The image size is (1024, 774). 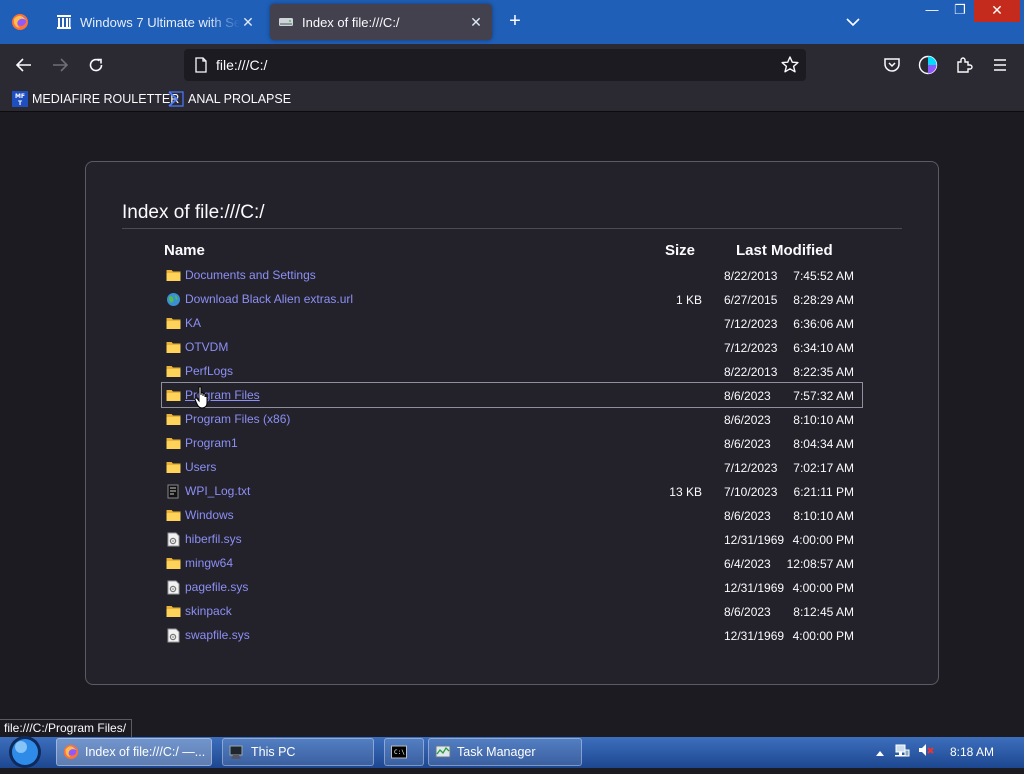 What do you see at coordinates (495, 65) in the screenshot?
I see `address-bar: file:///C:/` at bounding box center [495, 65].